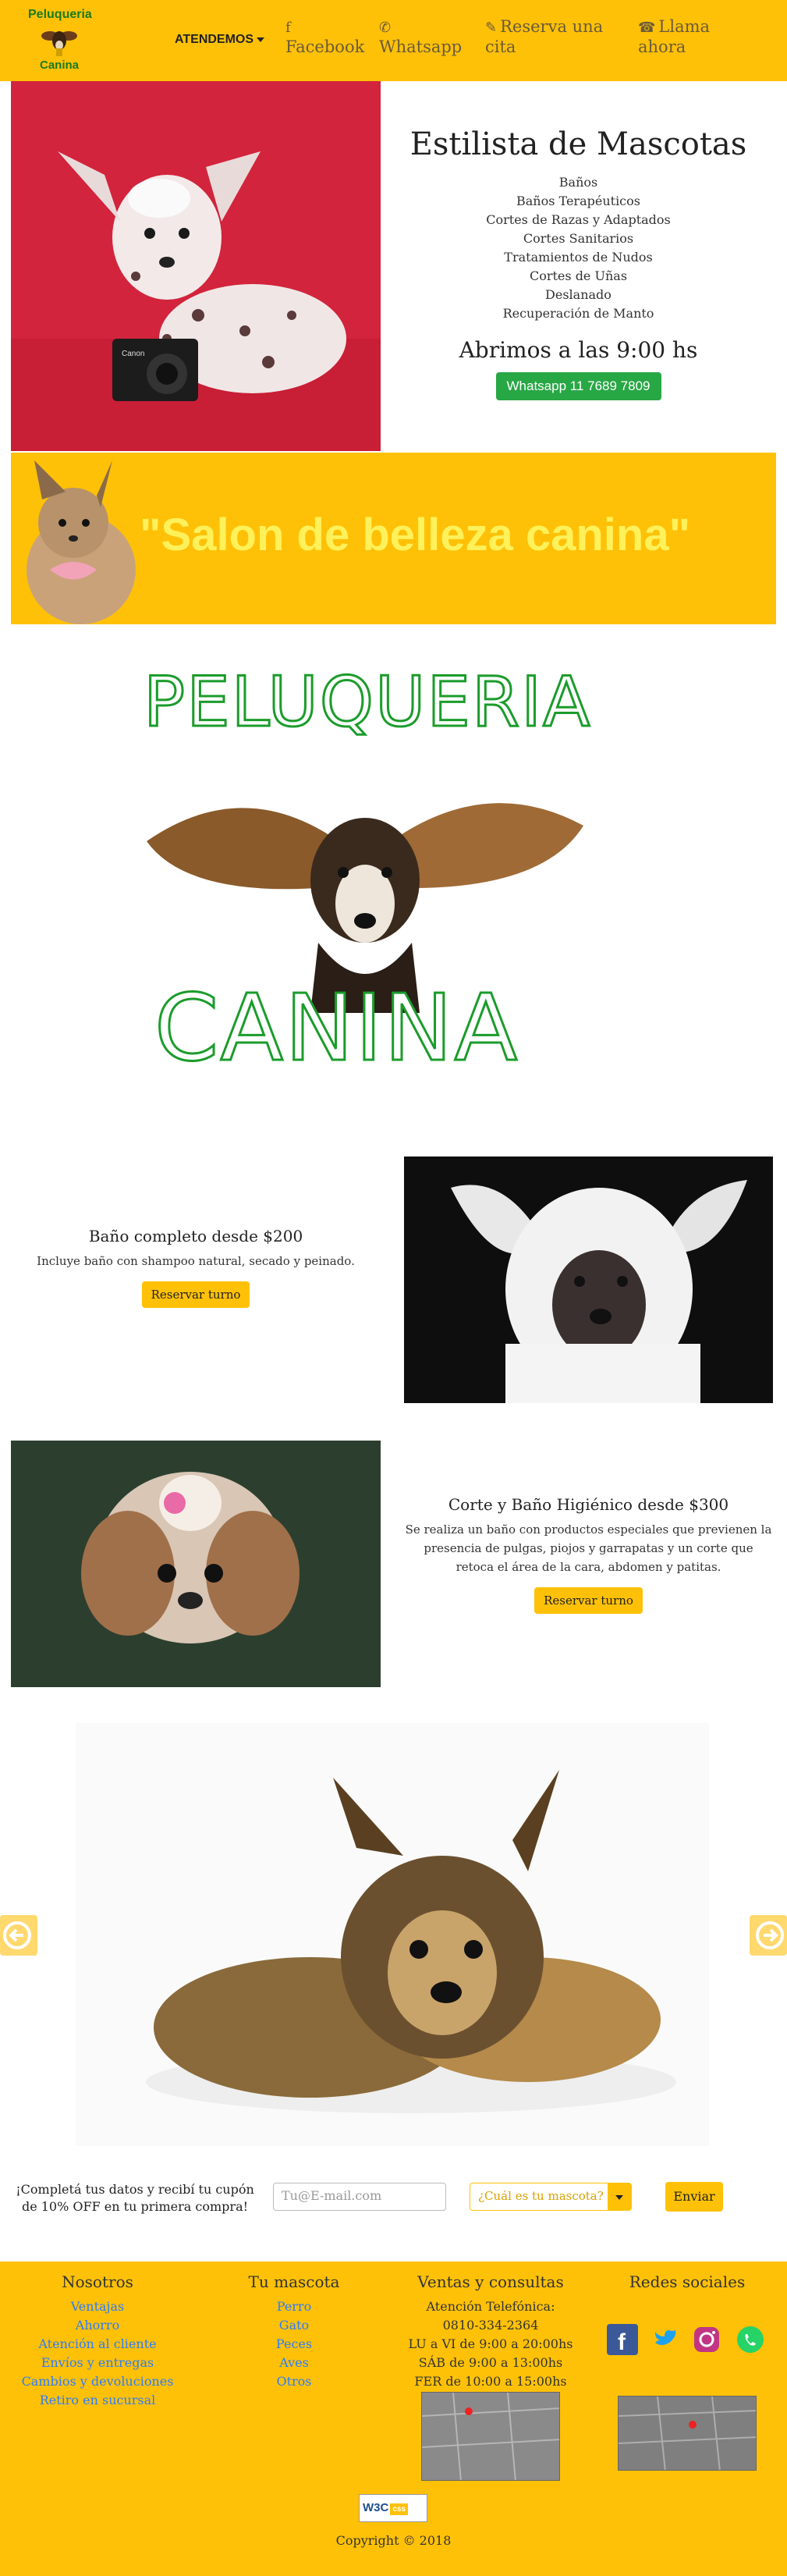 This screenshot has height=2576, width=787. Describe the element at coordinates (60, 14) in the screenshot. I see `logo-text-top: Peluqueria` at that location.